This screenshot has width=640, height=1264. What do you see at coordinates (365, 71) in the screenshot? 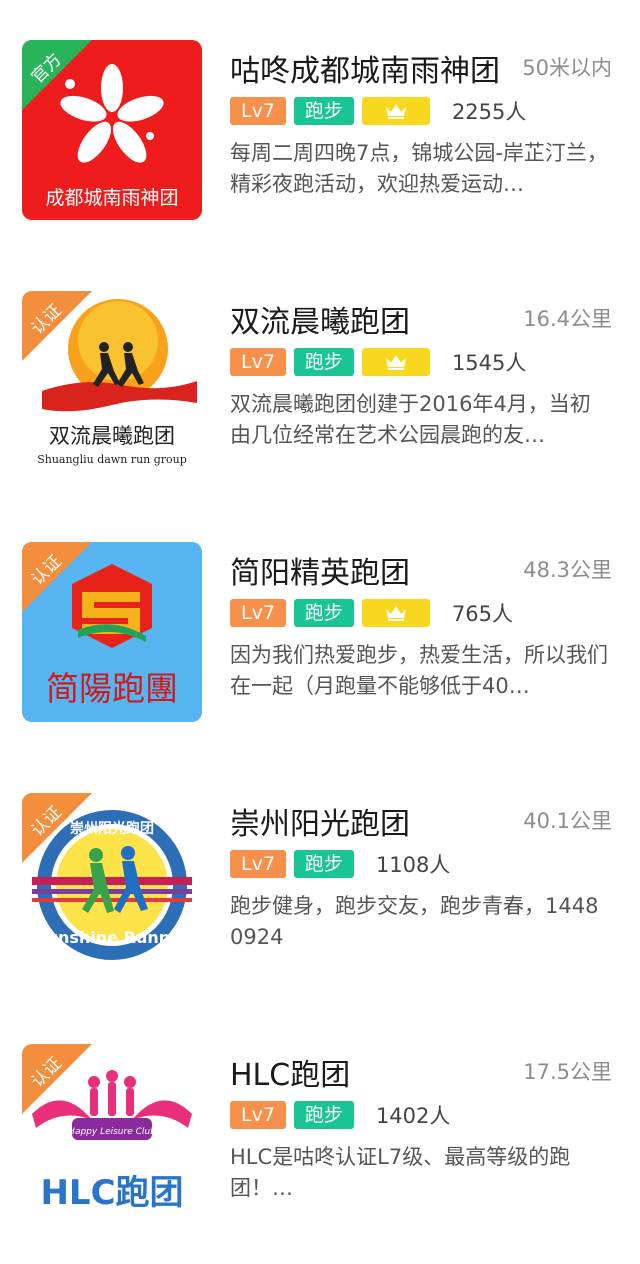
I see `group-name: 咕咚成都城南雨神团` at bounding box center [365, 71].